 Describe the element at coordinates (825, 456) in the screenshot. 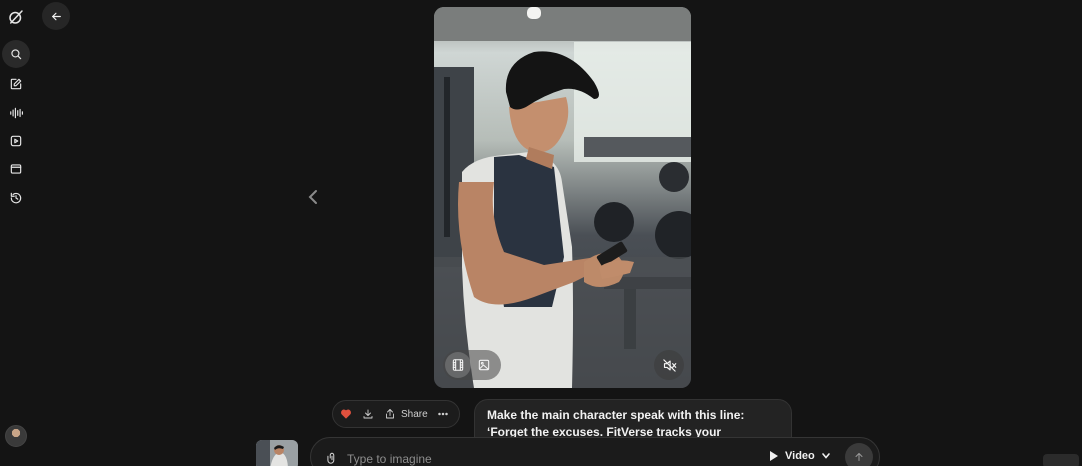

I see `chevron-down-icon` at that location.